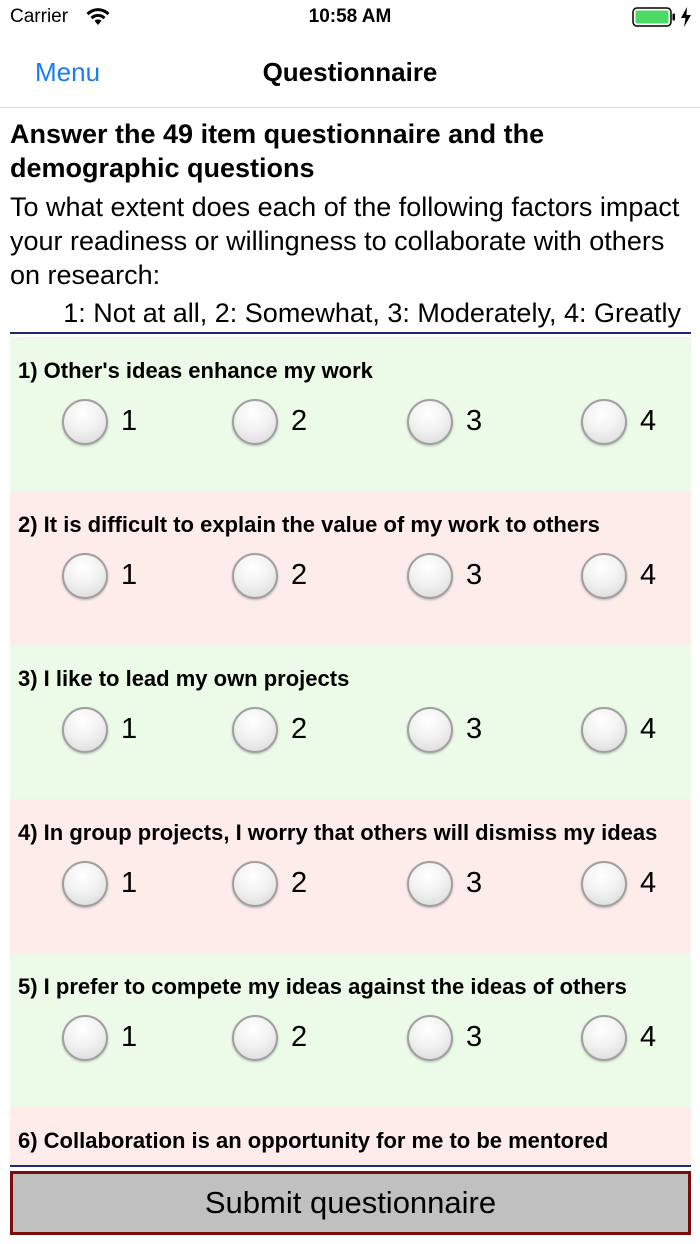  What do you see at coordinates (350, 16) in the screenshot?
I see `status-time: 10:58 AM` at bounding box center [350, 16].